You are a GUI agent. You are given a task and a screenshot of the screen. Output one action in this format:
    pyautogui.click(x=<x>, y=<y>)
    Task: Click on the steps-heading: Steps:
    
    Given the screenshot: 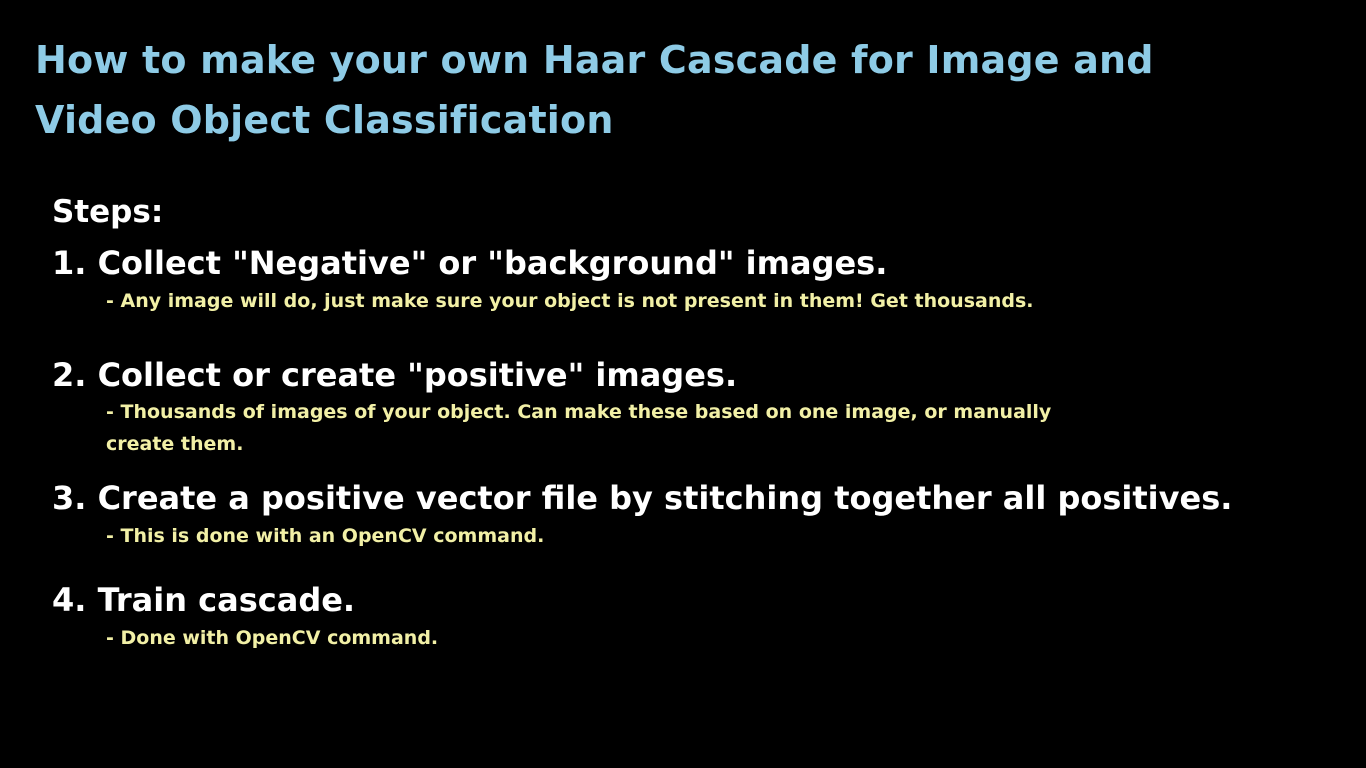 What is the action you would take?
    pyautogui.click(x=108, y=212)
    